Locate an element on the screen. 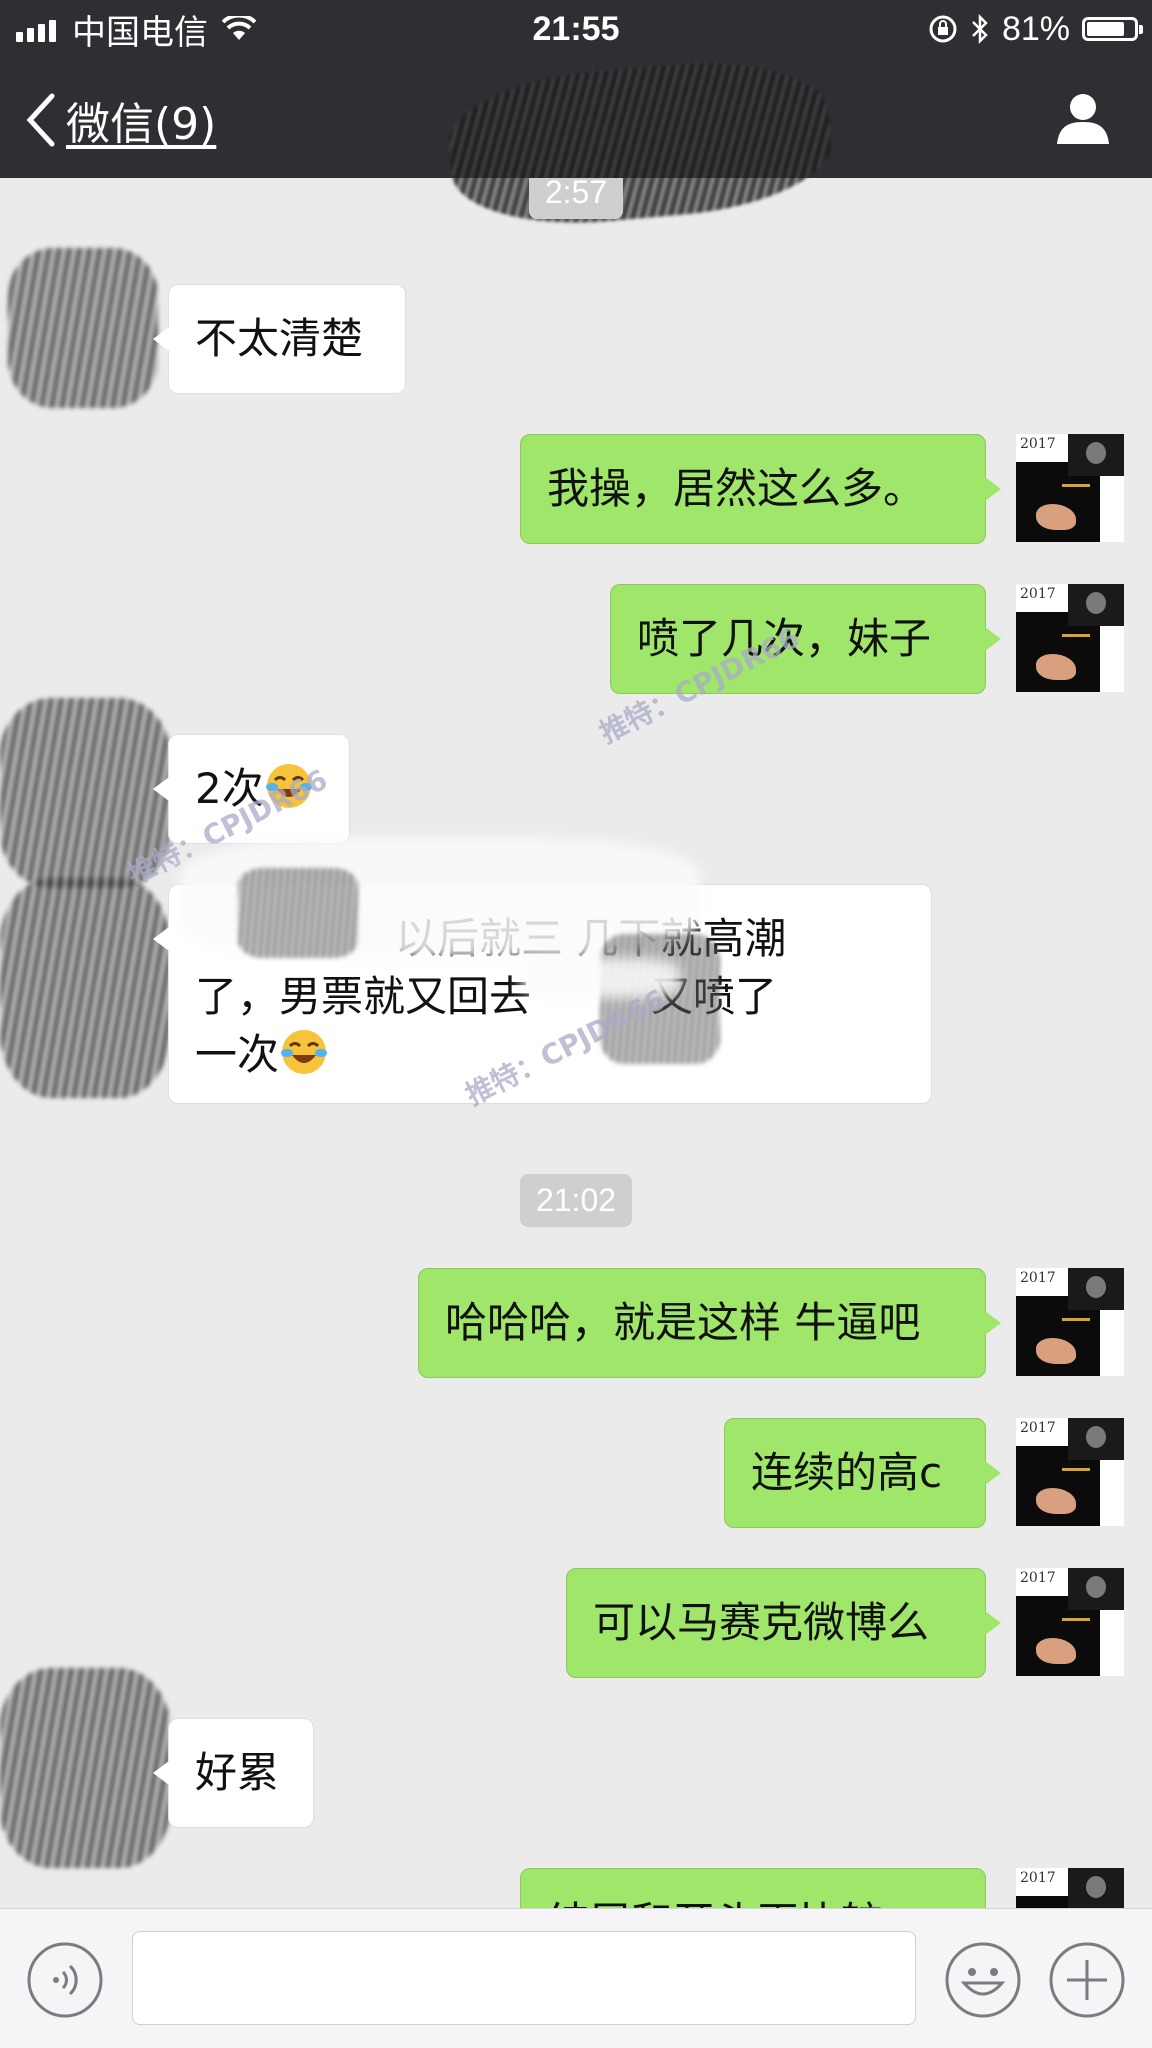  message-bubble-outgoing: 哈哈哈，就是这样 牛逼吧 is located at coordinates (709, 1323).